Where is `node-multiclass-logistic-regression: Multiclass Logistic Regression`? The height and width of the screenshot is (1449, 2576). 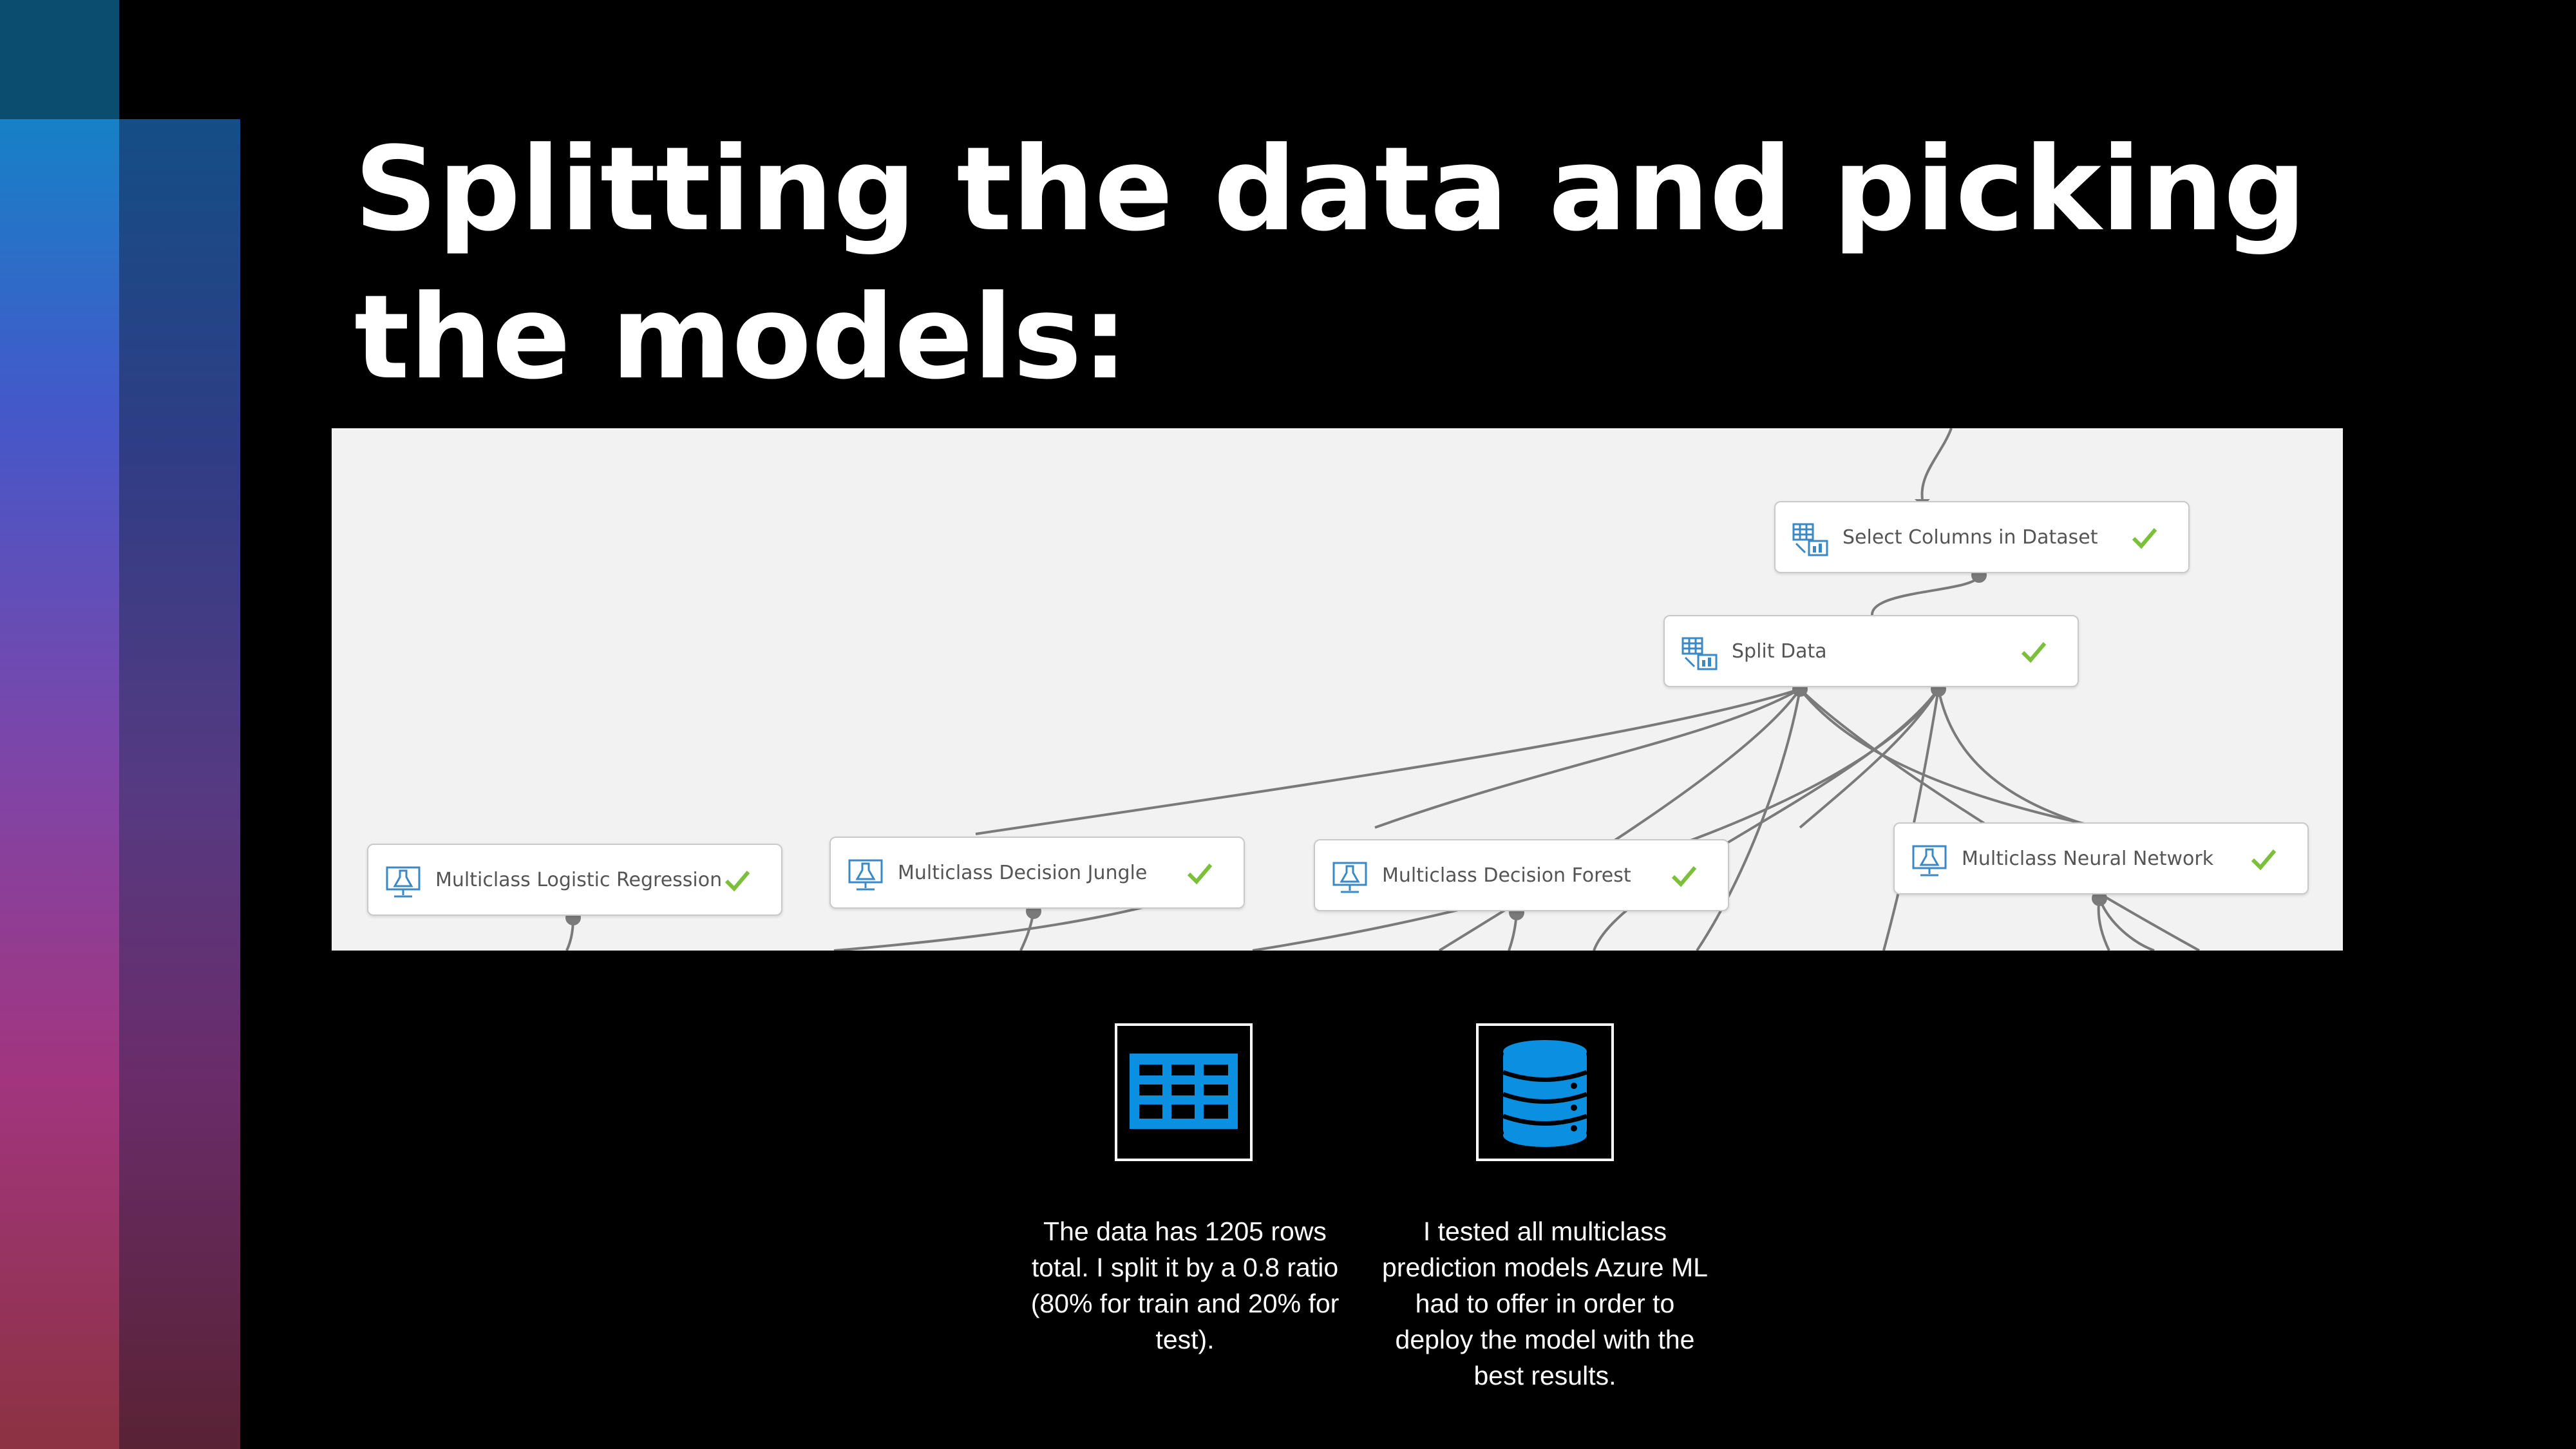
node-multiclass-logistic-regression: Multiclass Logistic Regression is located at coordinates (574, 880).